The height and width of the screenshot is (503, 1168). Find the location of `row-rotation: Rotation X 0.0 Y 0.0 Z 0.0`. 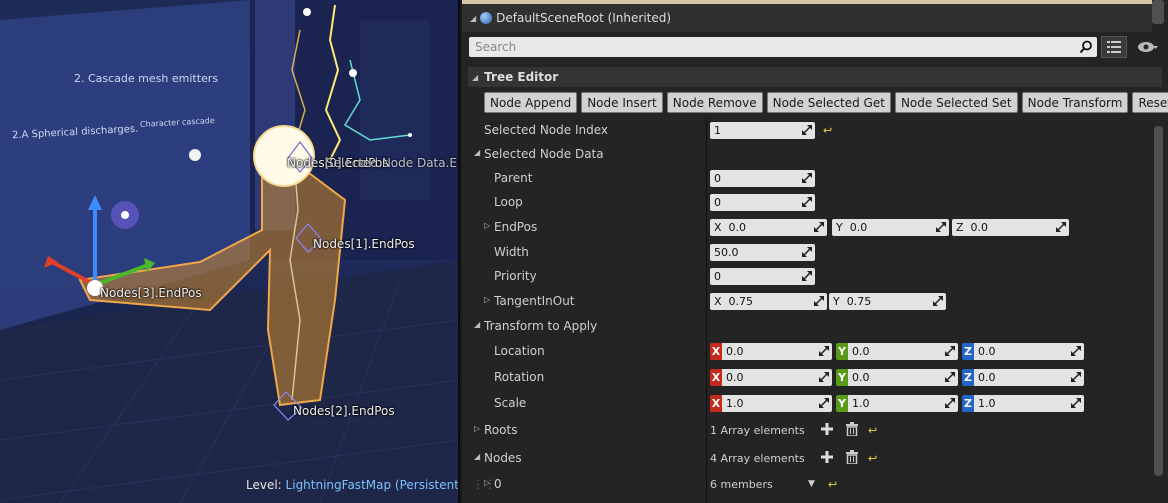

row-rotation: Rotation X 0.0 Y 0.0 Z 0.0 is located at coordinates (810, 378).